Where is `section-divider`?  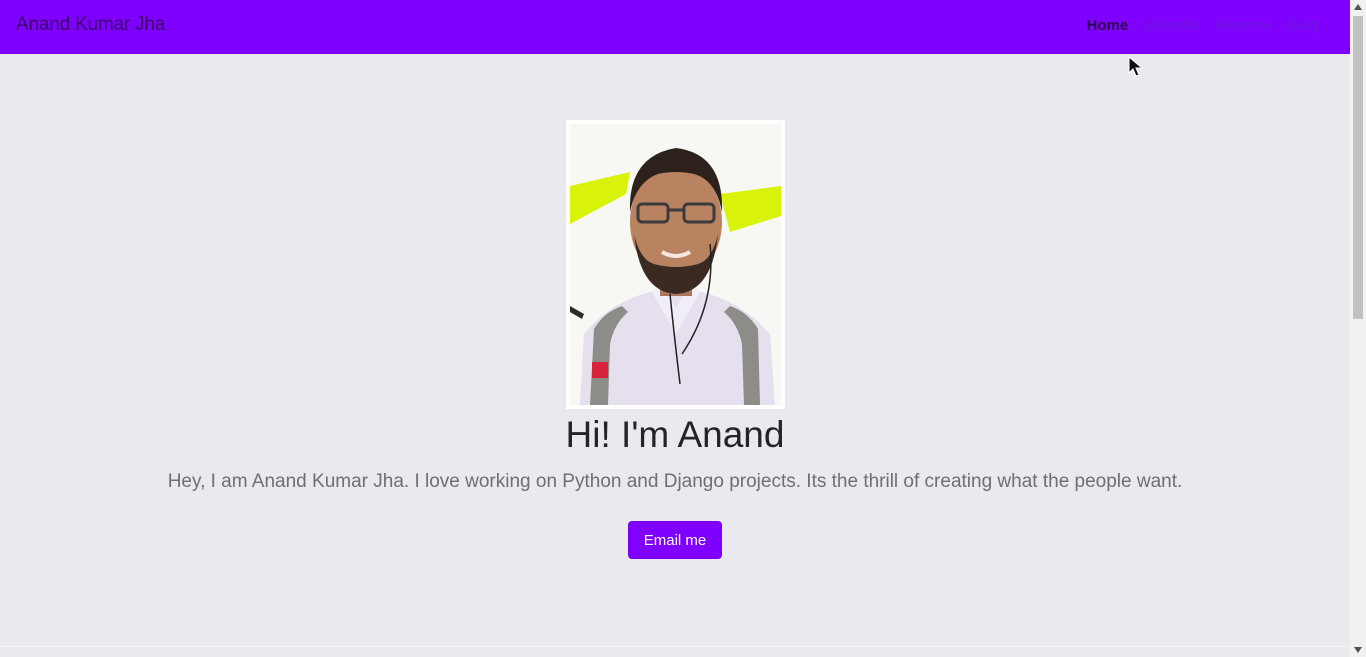 section-divider is located at coordinates (675, 646).